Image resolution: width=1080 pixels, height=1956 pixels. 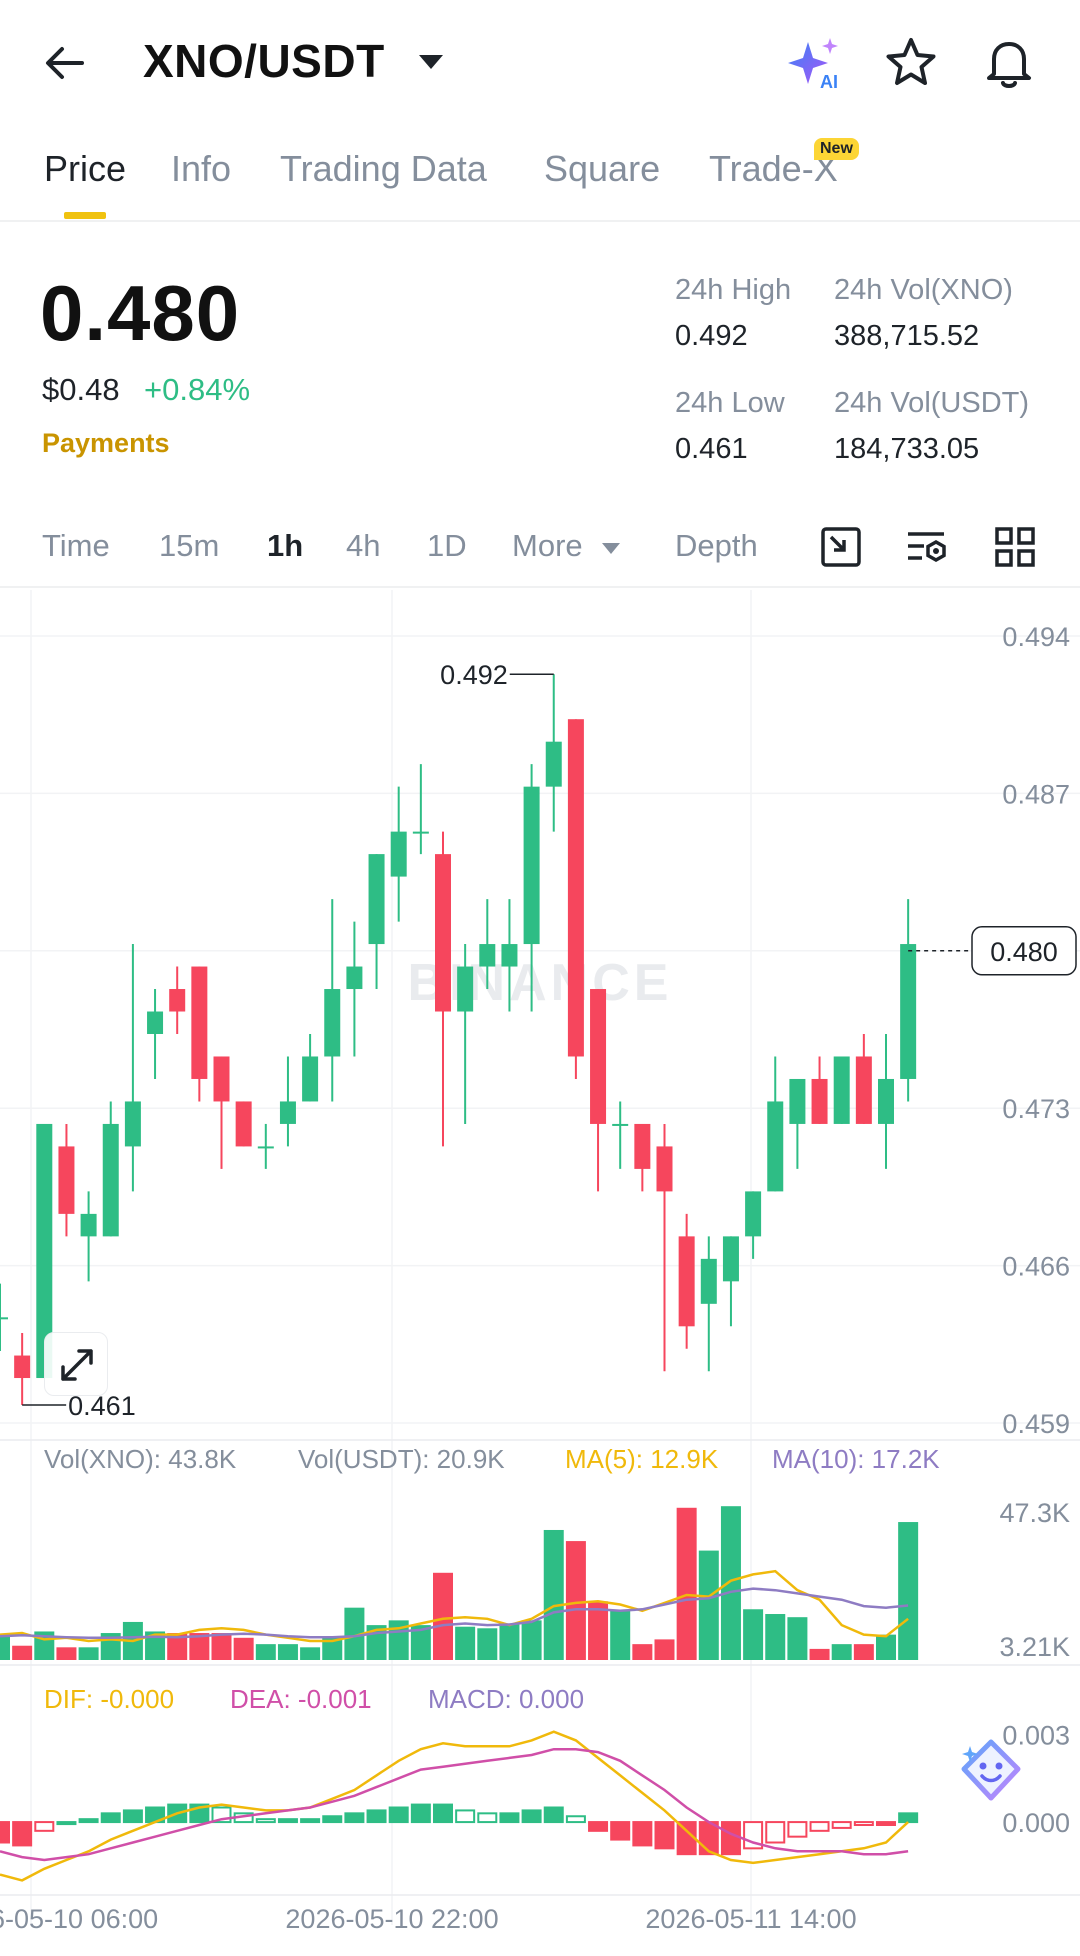 I want to click on tab-price: Price, so click(x=85, y=169).